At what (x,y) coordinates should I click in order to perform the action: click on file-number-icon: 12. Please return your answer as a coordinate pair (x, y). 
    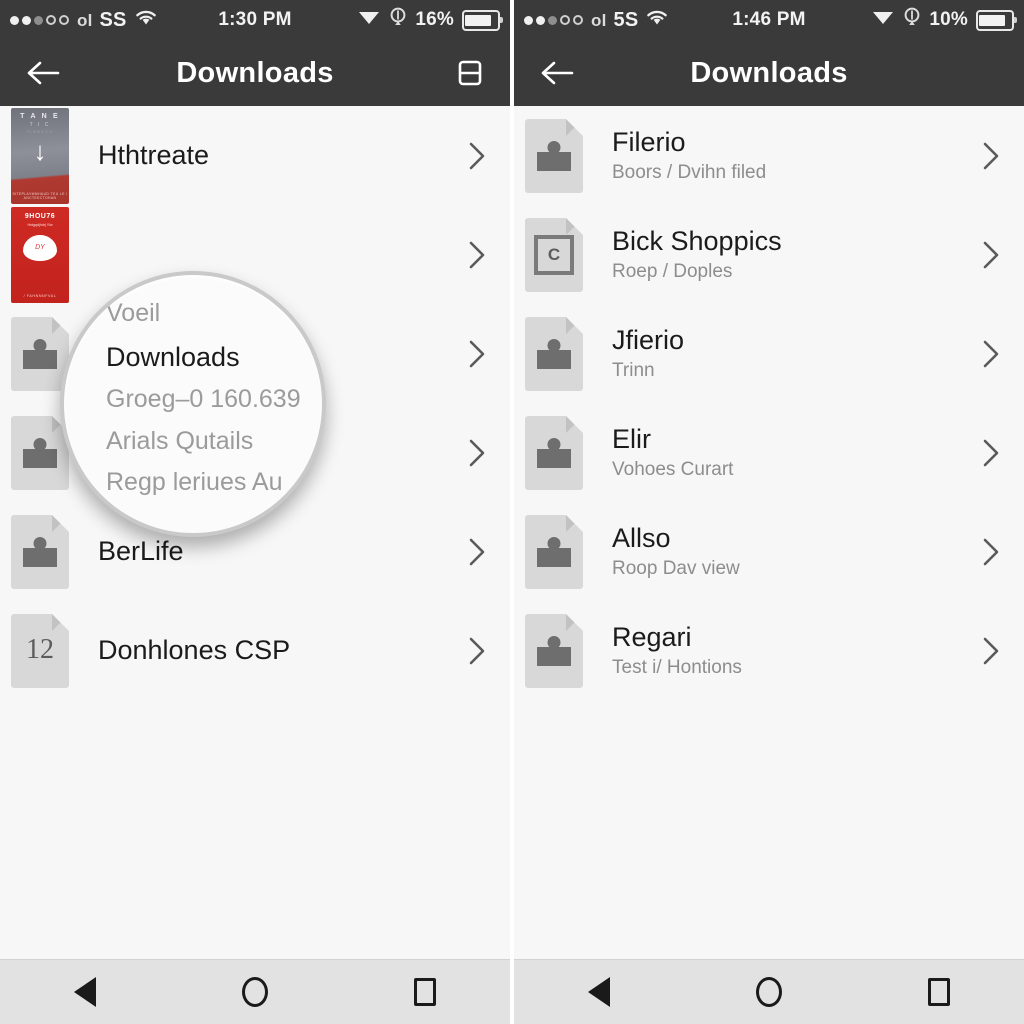
    Looking at the image, I should click on (40, 650).